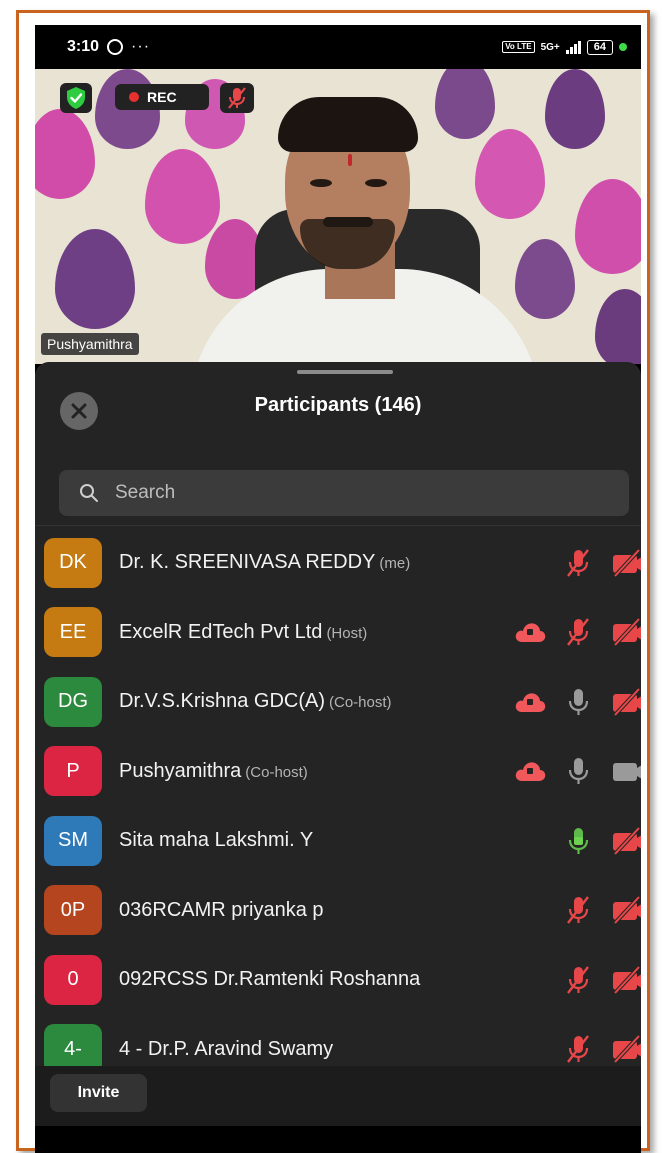 The height and width of the screenshot is (1153, 662). I want to click on participant-name: ExcelR EdTech Pvt Ltd, so click(221, 631).